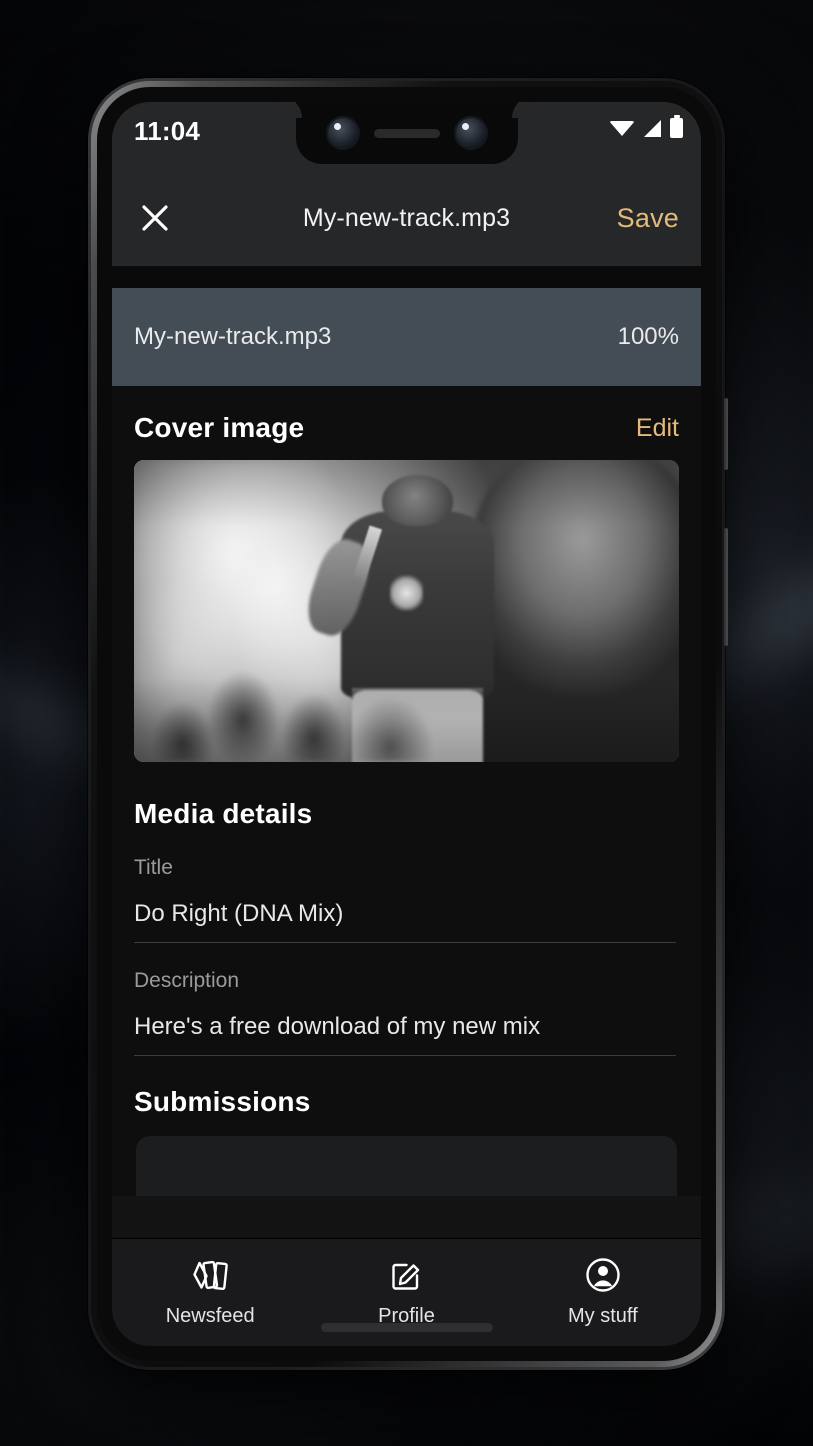 This screenshot has width=813, height=1446. I want to click on nav-item-profile: Profile, so click(406, 1291).